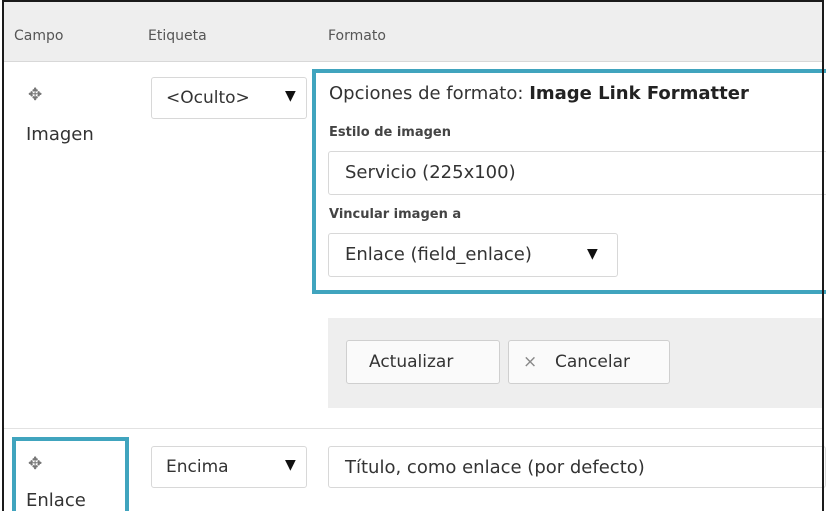 The image size is (826, 511). Describe the element at coordinates (411, 362) in the screenshot. I see `update-button-label: Actualizar` at that location.